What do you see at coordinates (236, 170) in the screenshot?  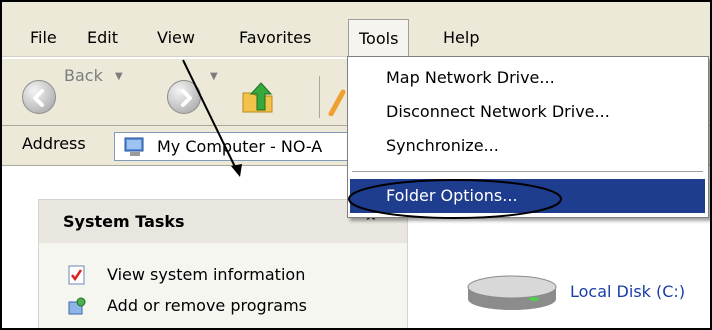 I see `annotation-arrowhead-icon` at bounding box center [236, 170].